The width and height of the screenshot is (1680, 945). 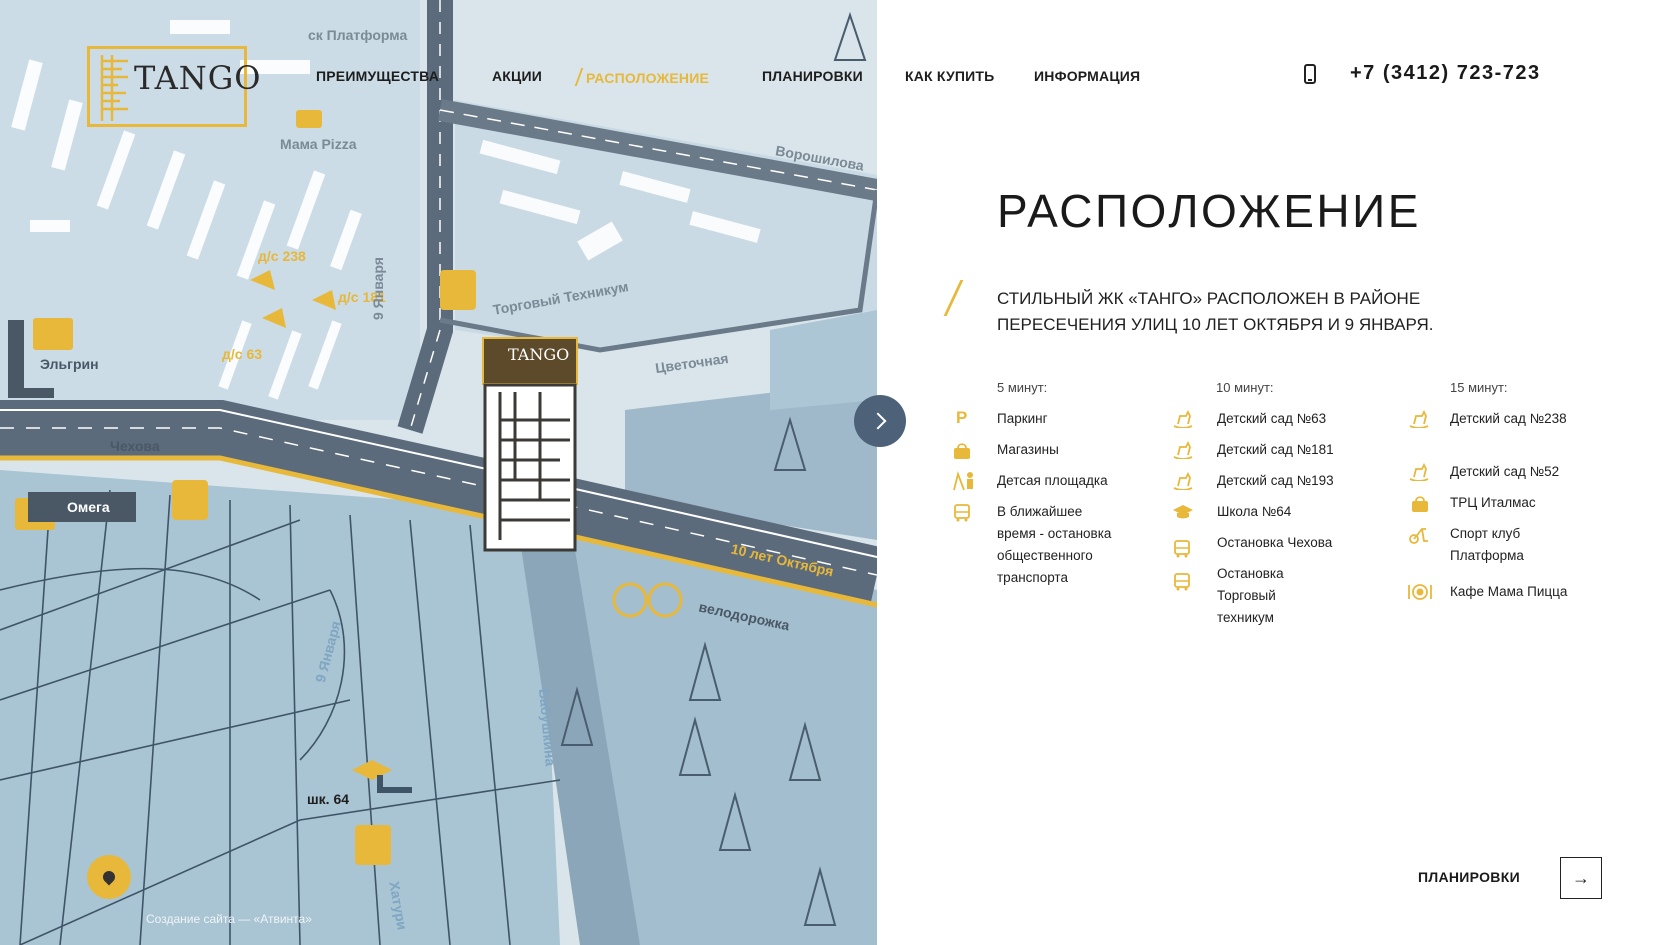 I want to click on planirovki-link: ПЛАНИРОВКИ, so click(x=1469, y=877).